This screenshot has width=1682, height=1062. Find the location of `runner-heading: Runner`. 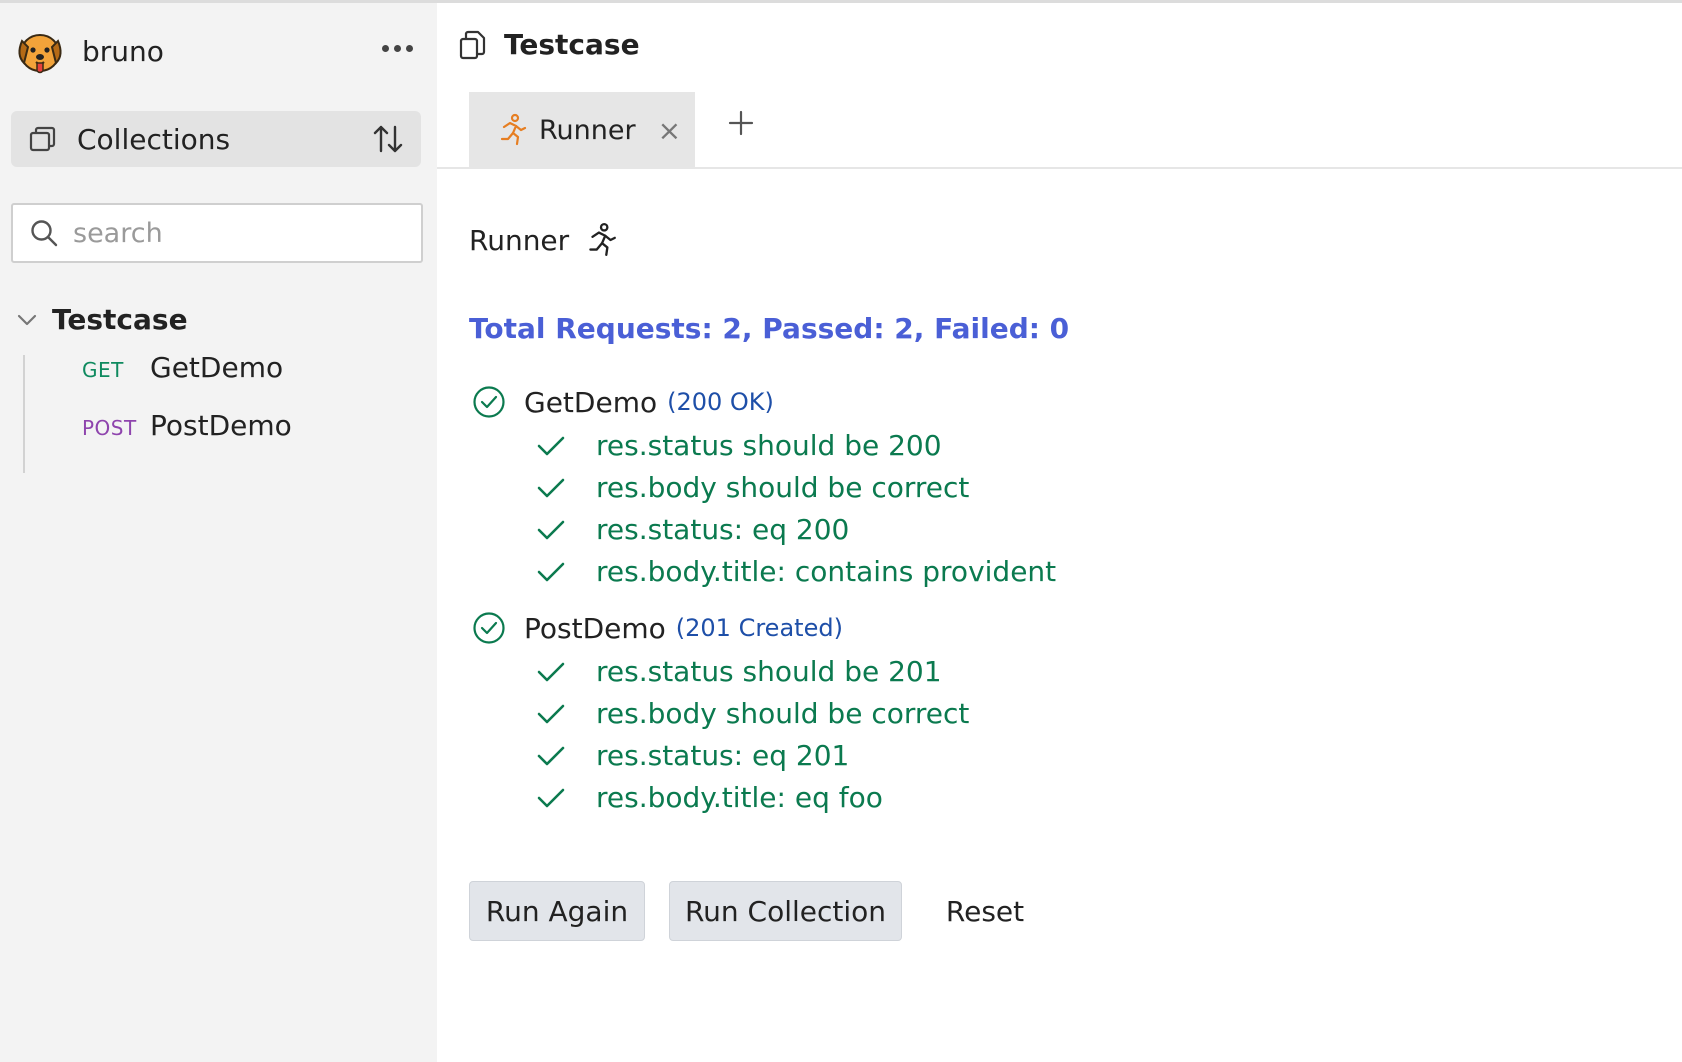

runner-heading: Runner is located at coordinates (543, 240).